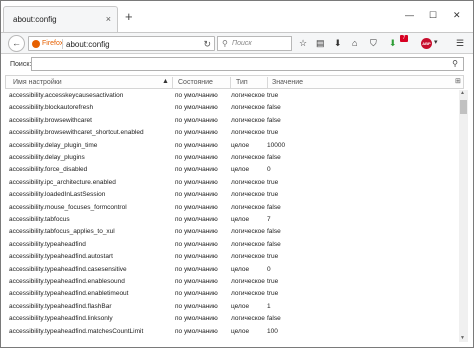  What do you see at coordinates (60, 306) in the screenshot?
I see `pref-name: accessibility.typeaheadfind.flashBar` at bounding box center [60, 306].